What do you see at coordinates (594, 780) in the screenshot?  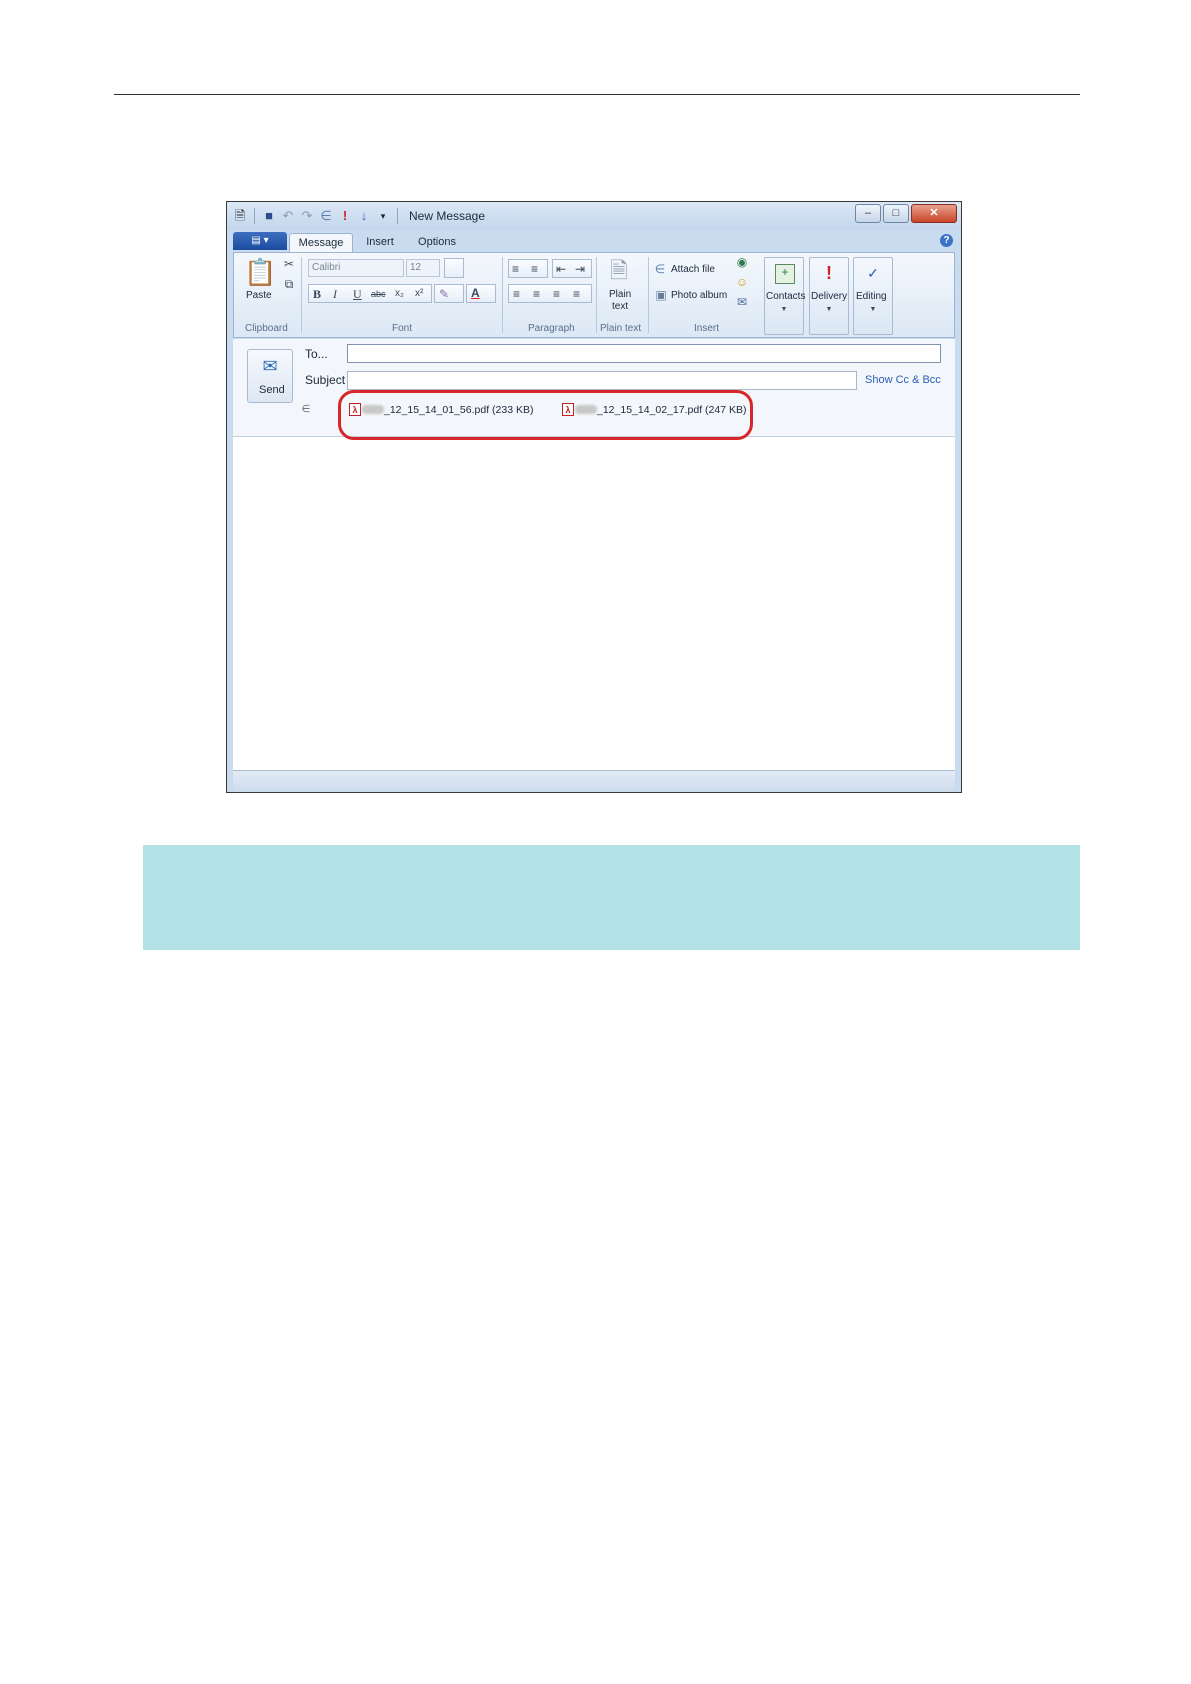 I see `status-bar` at bounding box center [594, 780].